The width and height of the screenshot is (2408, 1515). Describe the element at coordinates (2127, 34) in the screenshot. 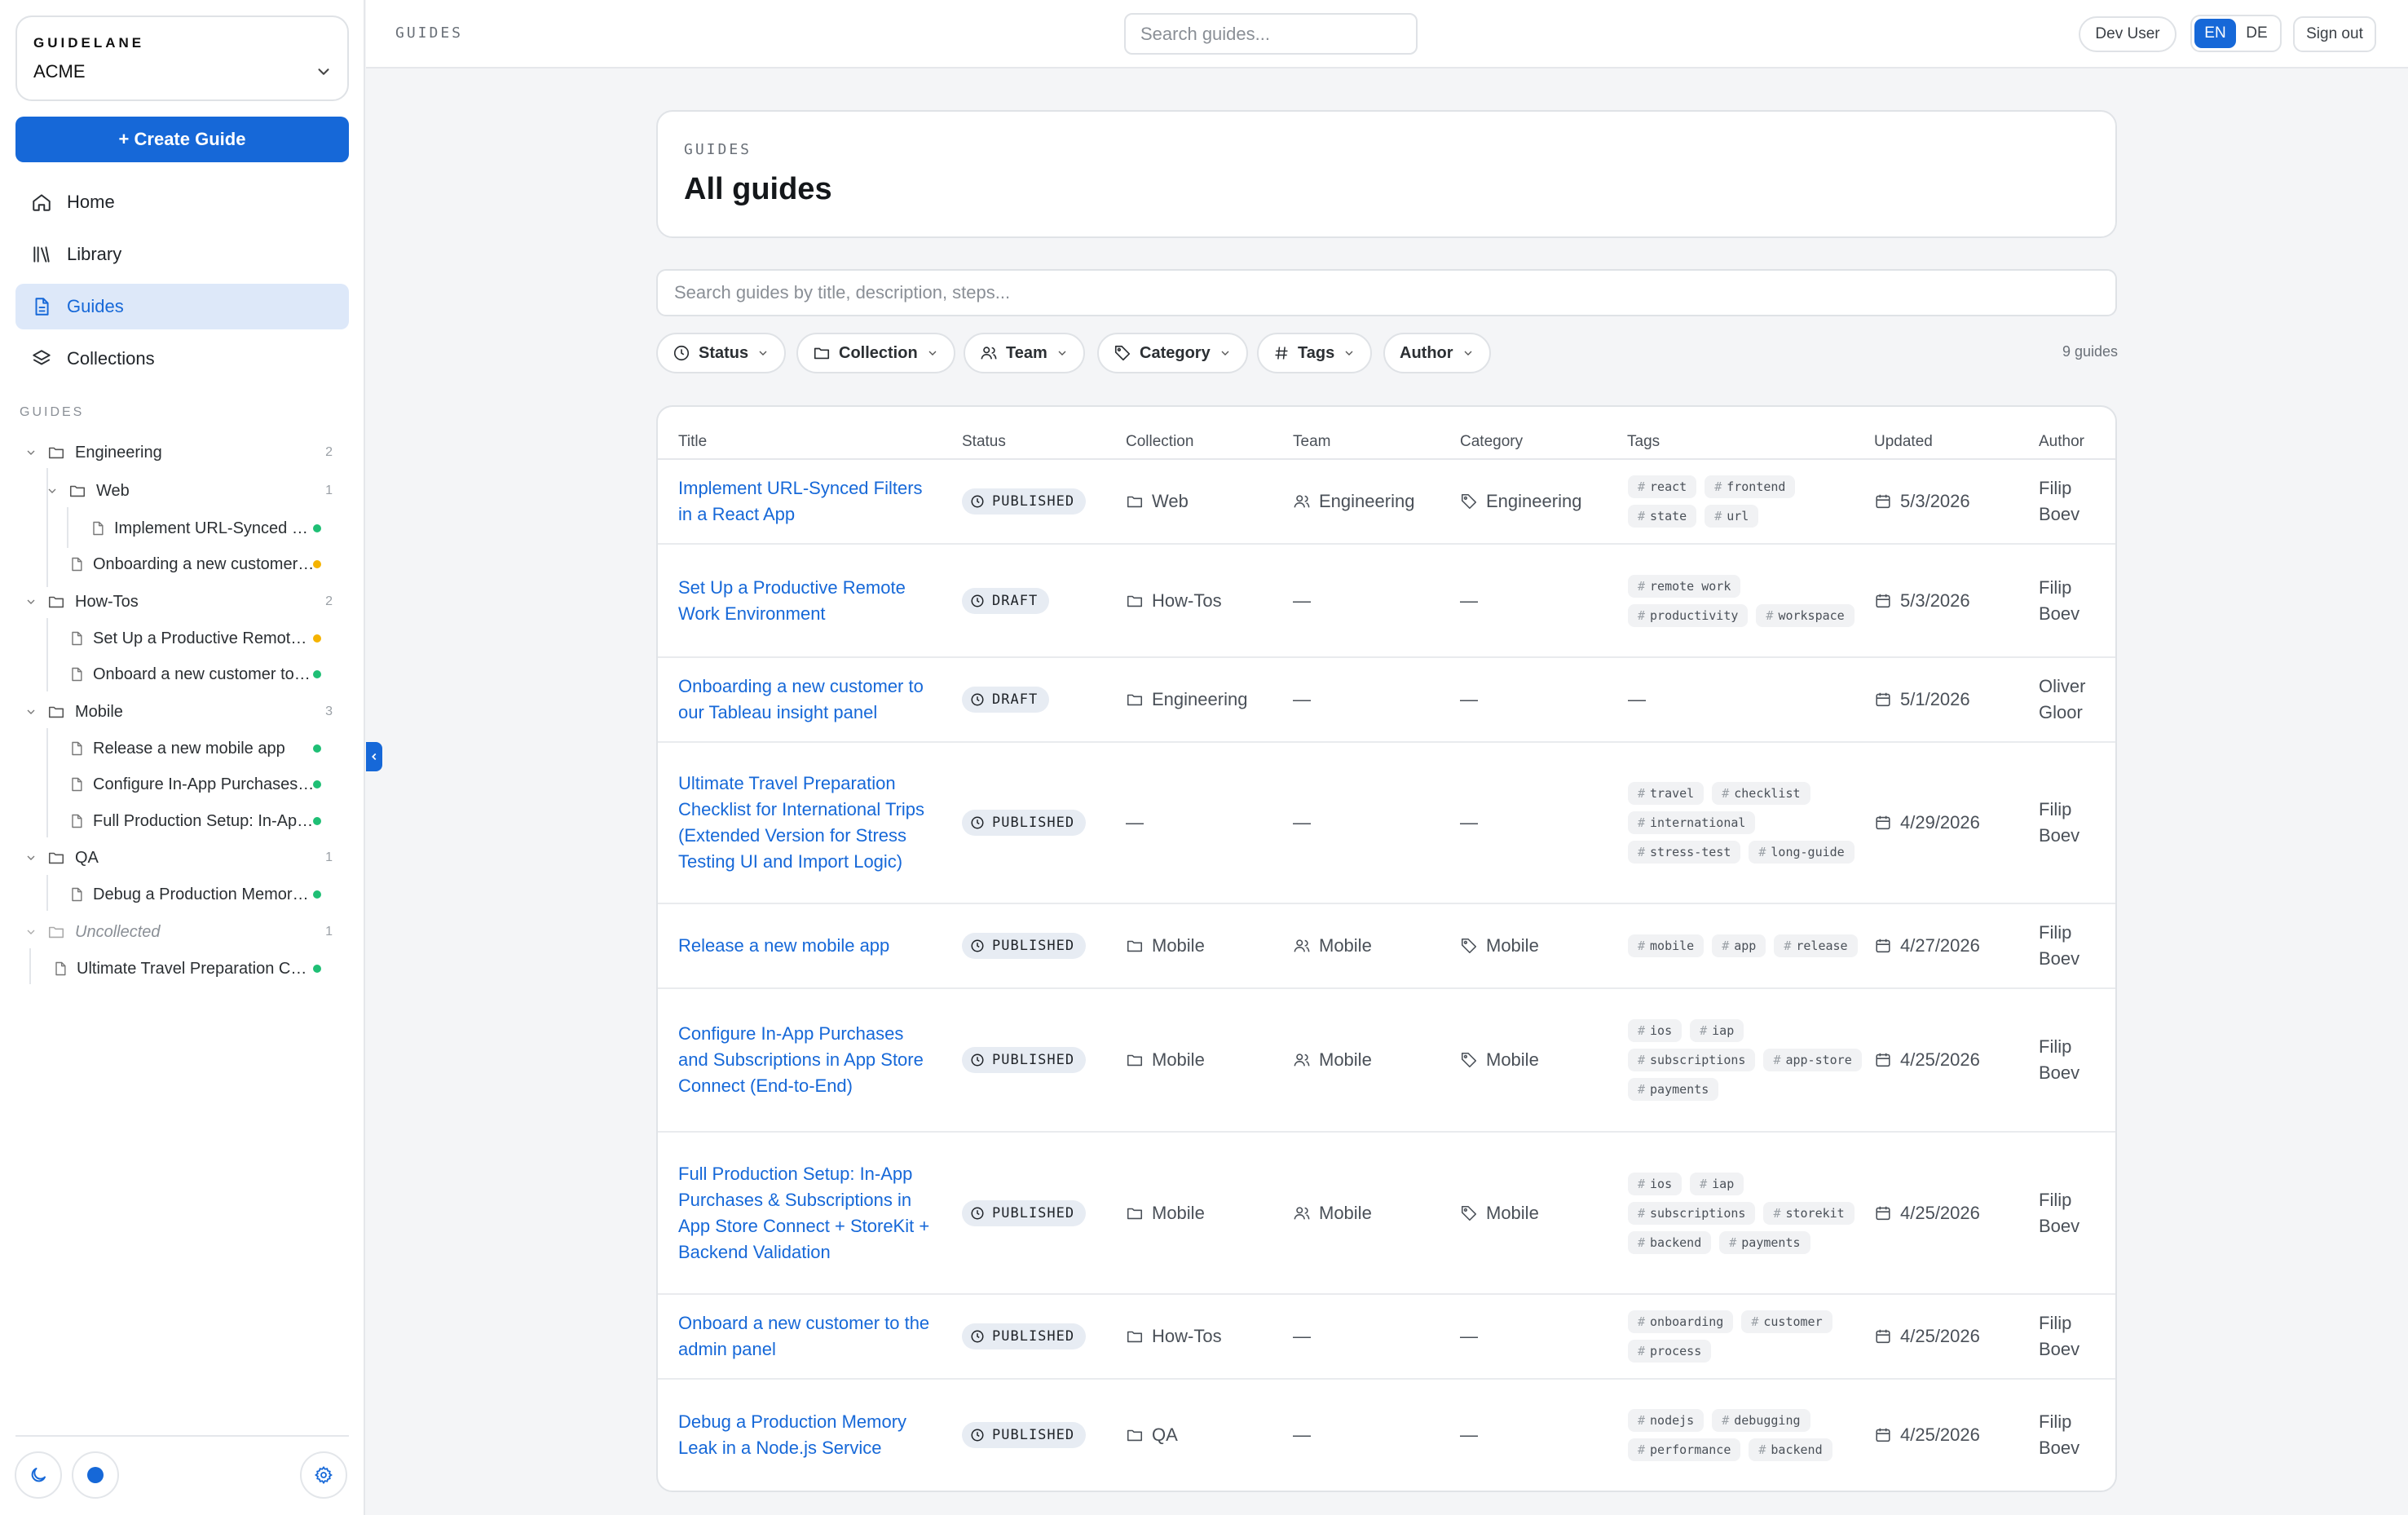

I see `user-menu-button: Dev User` at that location.